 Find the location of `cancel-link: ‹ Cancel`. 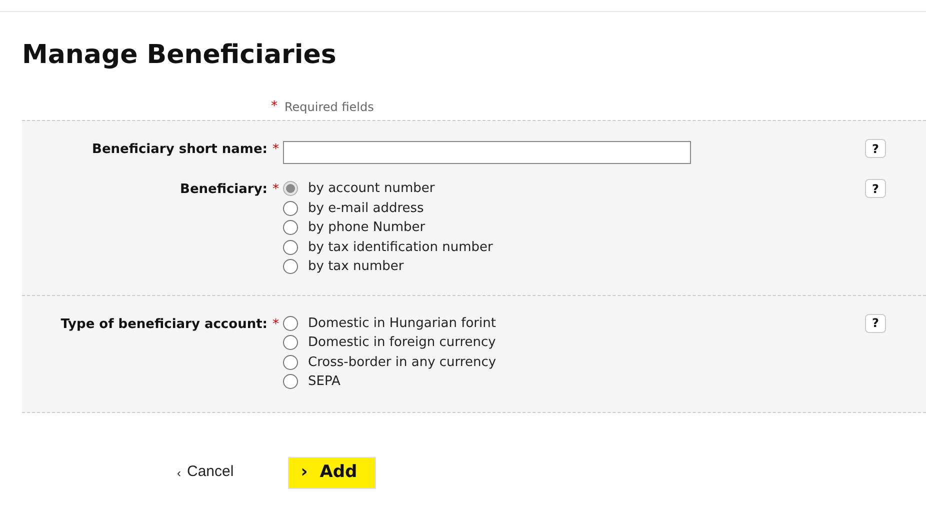

cancel-link: ‹ Cancel is located at coordinates (205, 472).